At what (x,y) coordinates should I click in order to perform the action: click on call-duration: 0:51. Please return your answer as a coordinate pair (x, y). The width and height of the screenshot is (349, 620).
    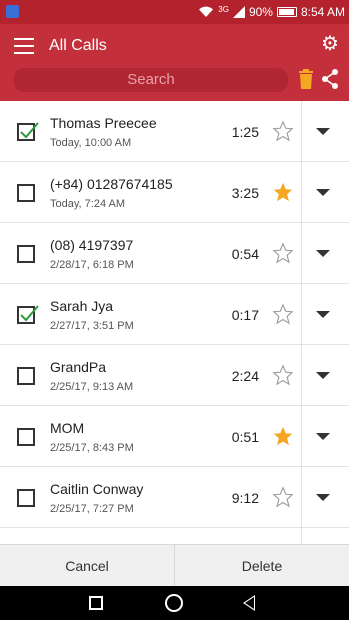
    Looking at the image, I should click on (245, 437).